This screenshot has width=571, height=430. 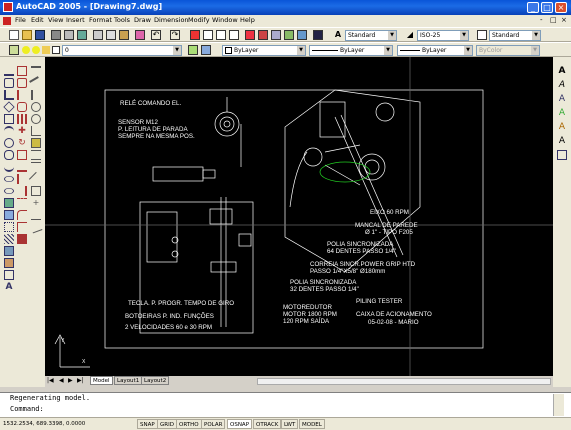 What do you see at coordinates (36, 83) in the screenshot?
I see `dim-aligned-icon` at bounding box center [36, 83].